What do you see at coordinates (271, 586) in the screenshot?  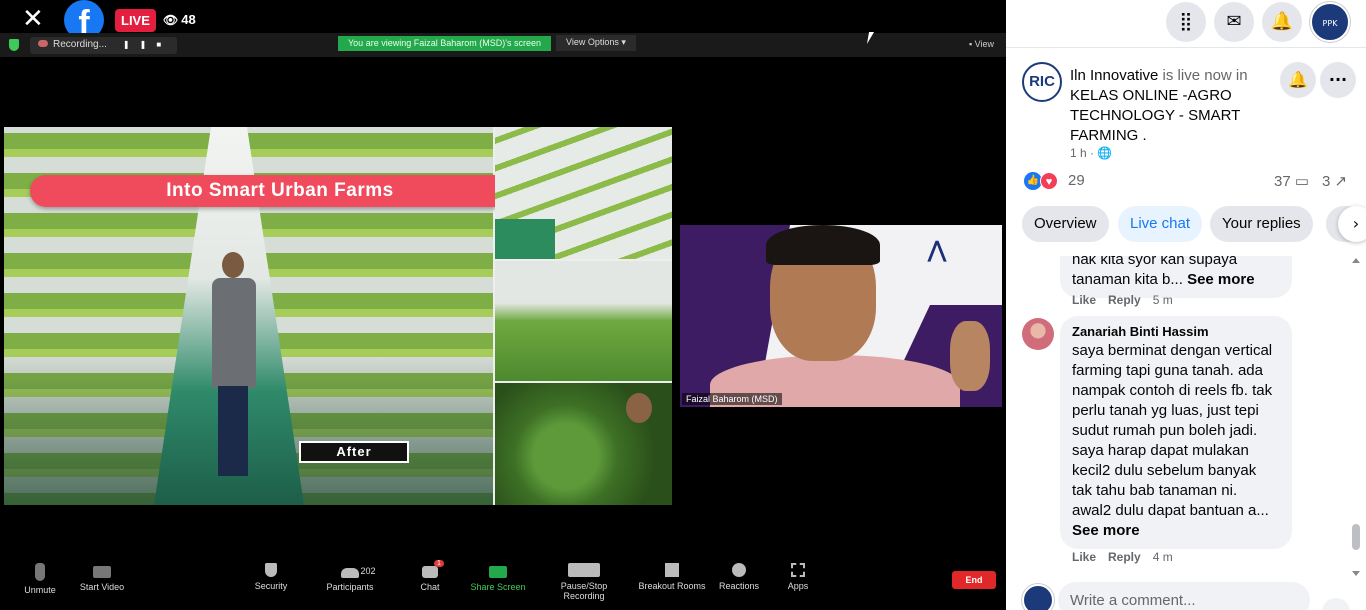 I see `security-label: Security` at bounding box center [271, 586].